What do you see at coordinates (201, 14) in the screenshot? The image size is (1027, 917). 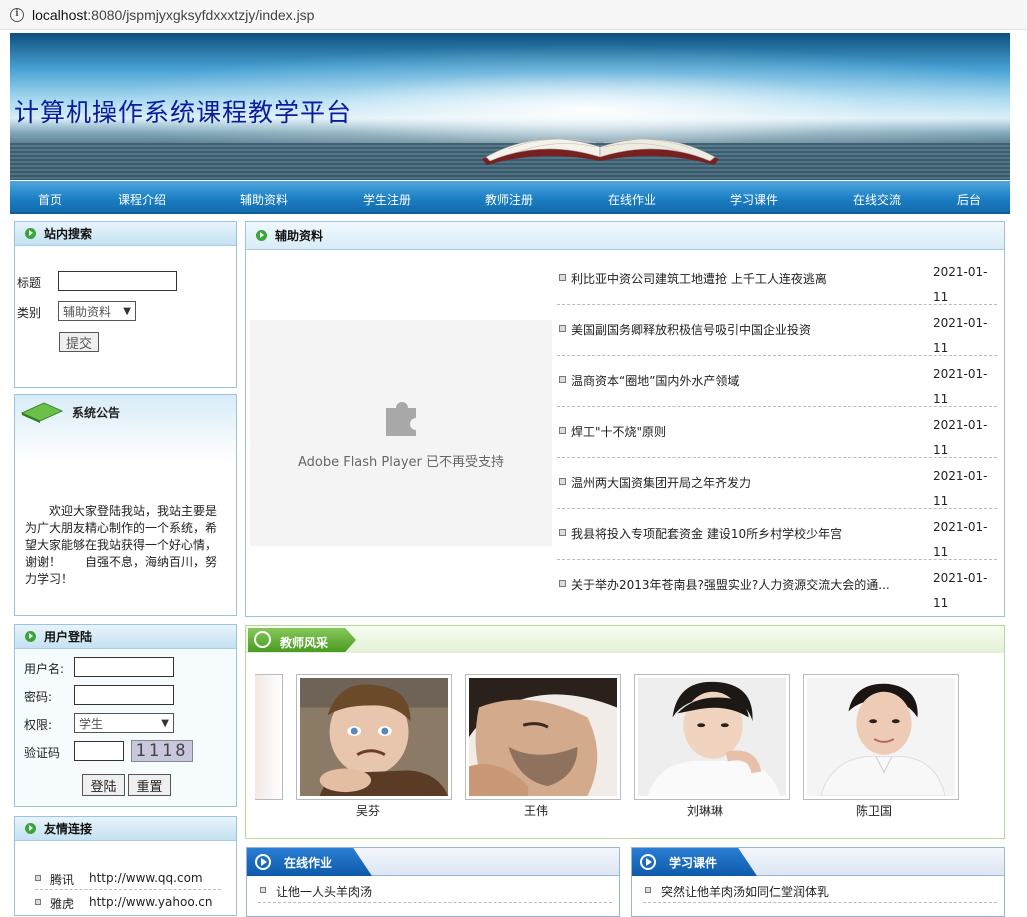 I see `url-path: :8080/jspmjyxgksyfdxxxtzjy/index.jsp` at bounding box center [201, 14].